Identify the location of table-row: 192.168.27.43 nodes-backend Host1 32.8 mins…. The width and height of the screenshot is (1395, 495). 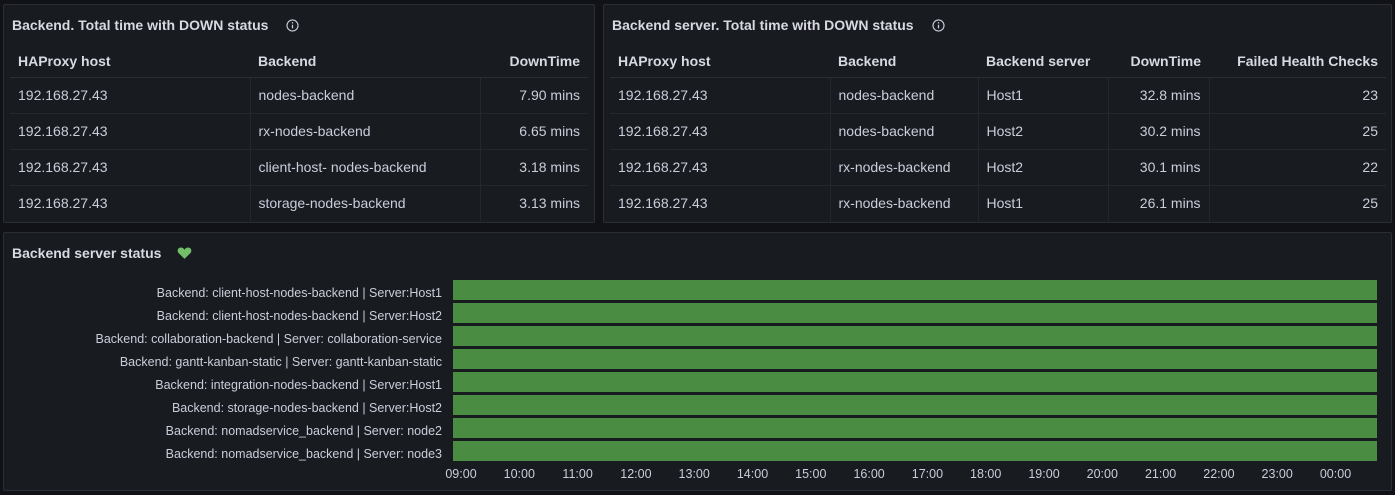
(998, 95).